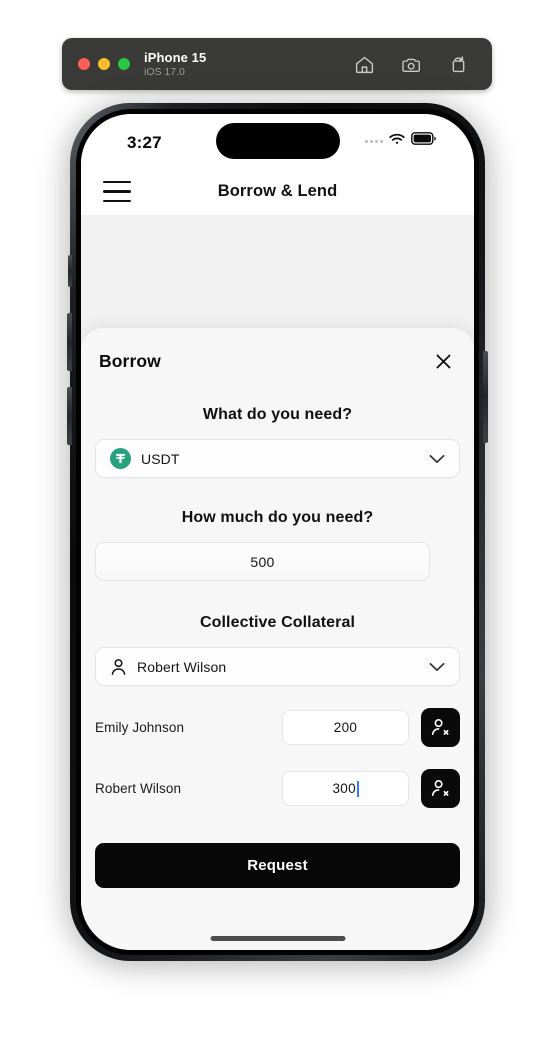 The image size is (555, 1048). I want to click on simulator-toolbar: iPhone 15 iOS 17.0, so click(277, 64).